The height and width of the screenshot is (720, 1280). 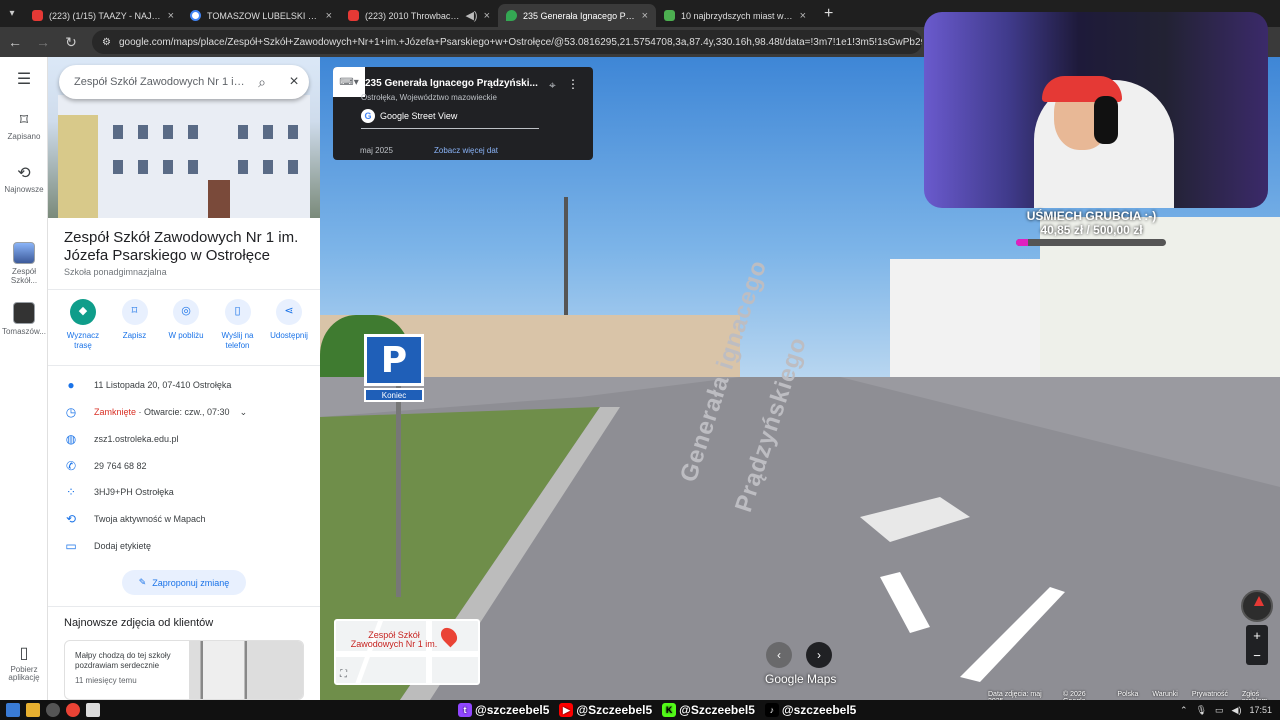 I want to click on goal-title: UŚMIECH GRUBCIA :-), so click(x=1091, y=216).